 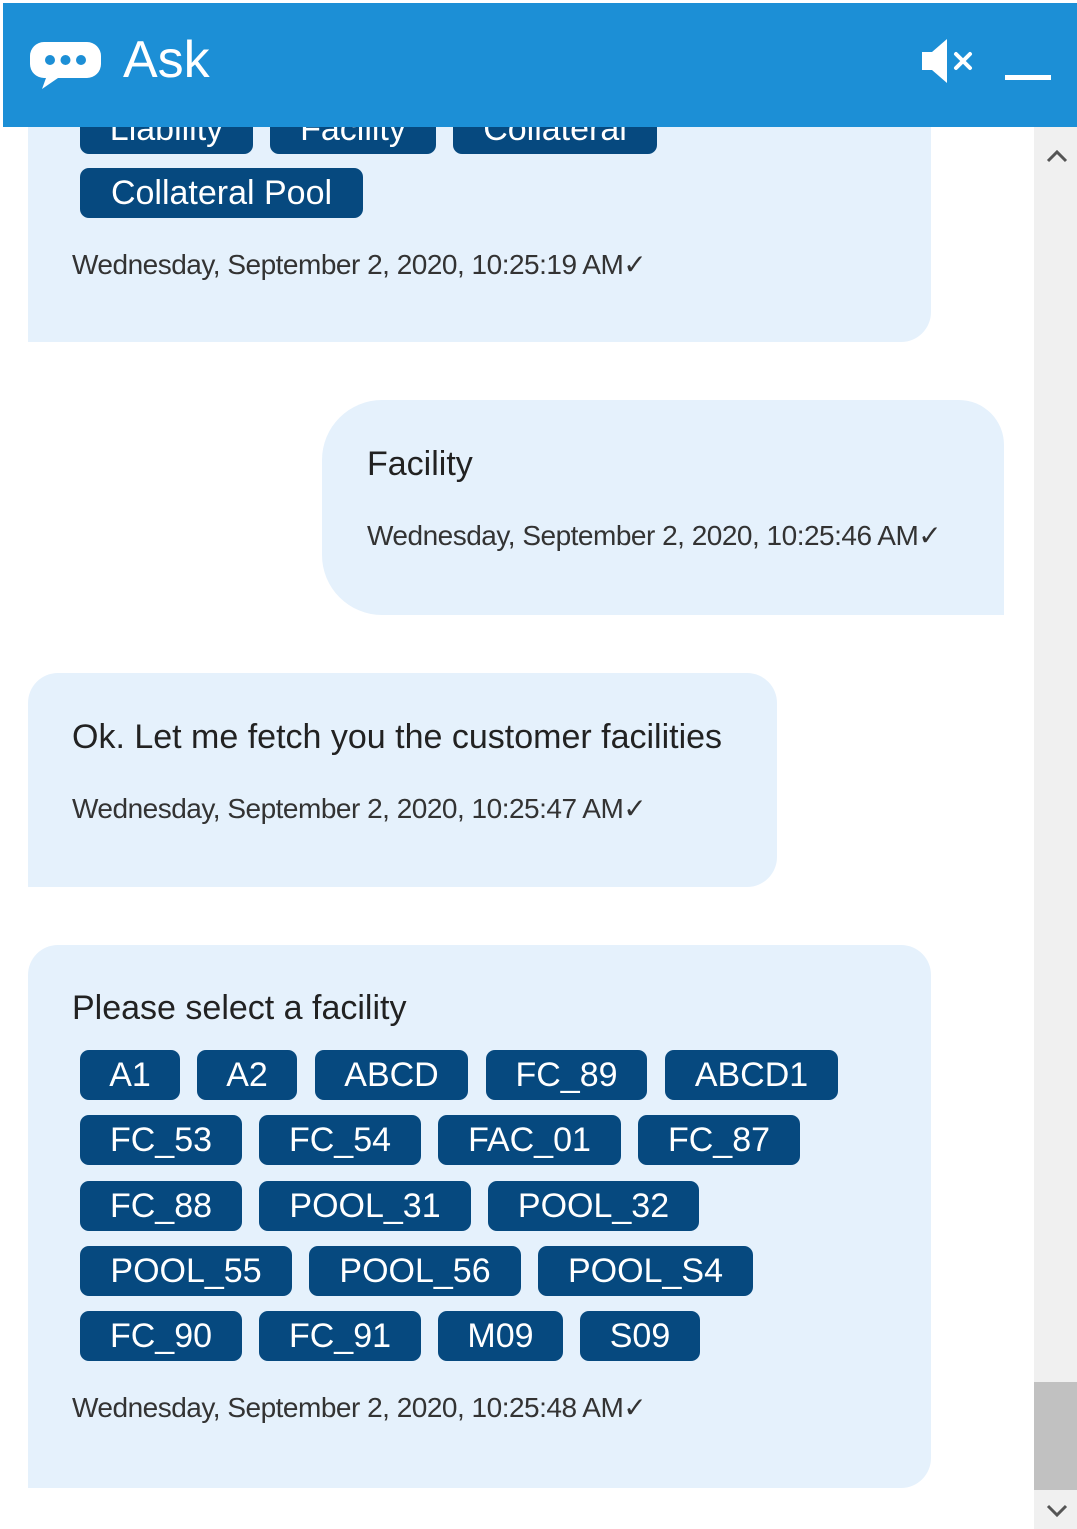 What do you see at coordinates (161, 1140) in the screenshot?
I see `facility-chip-fc-53: FC_53` at bounding box center [161, 1140].